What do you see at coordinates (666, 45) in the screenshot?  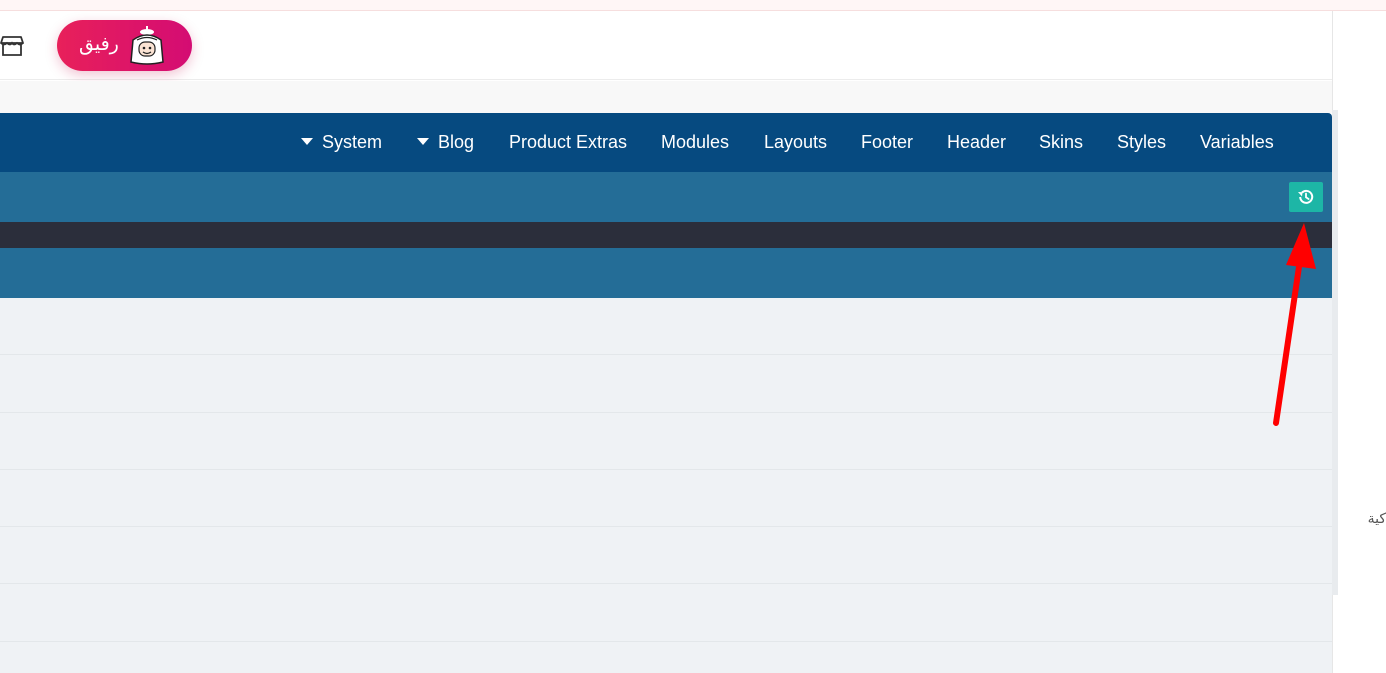 I see `top-bar: رفيق` at bounding box center [666, 45].